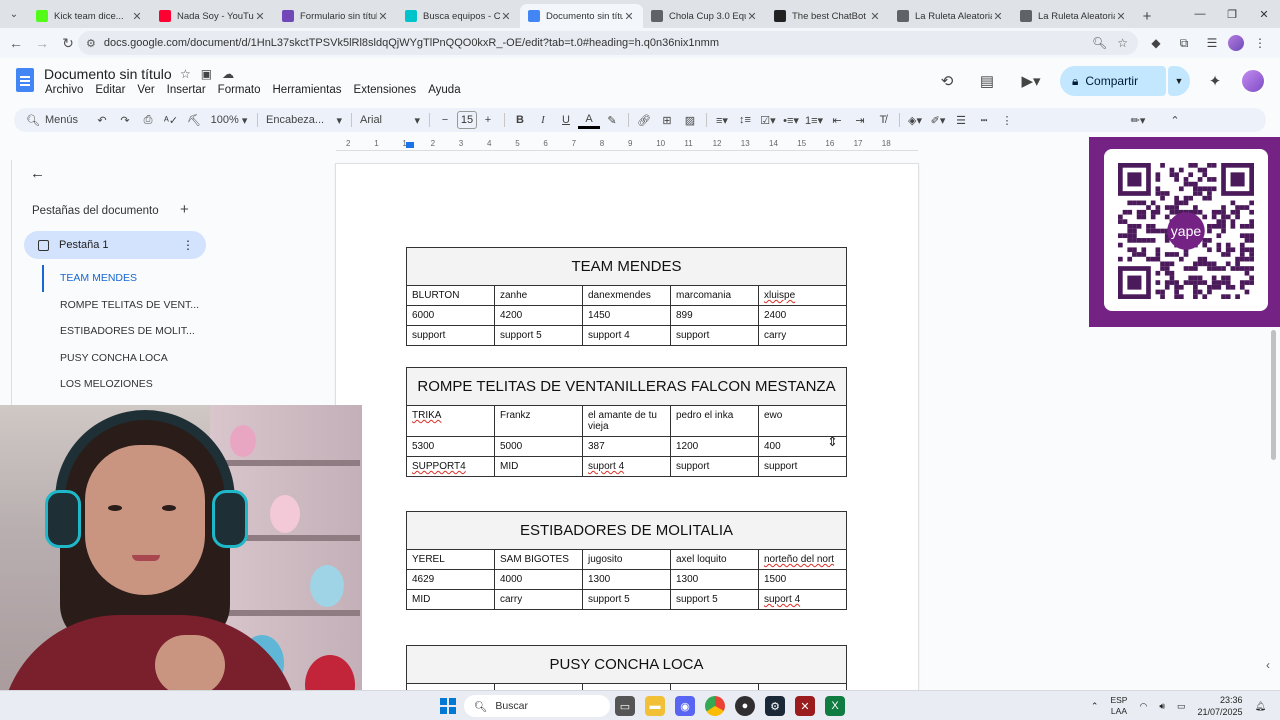  Describe the element at coordinates (745, 120) in the screenshot. I see `line-spacing-icon: ↕≡` at that location.